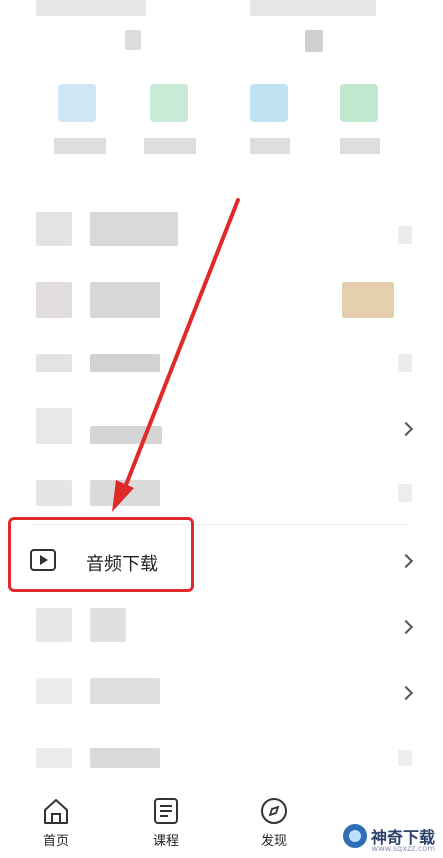  What do you see at coordinates (405, 235) in the screenshot?
I see `row1-tail` at bounding box center [405, 235].